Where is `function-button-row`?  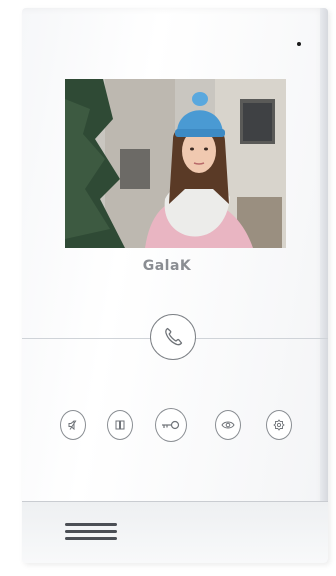
function-button-row is located at coordinates (175, 428).